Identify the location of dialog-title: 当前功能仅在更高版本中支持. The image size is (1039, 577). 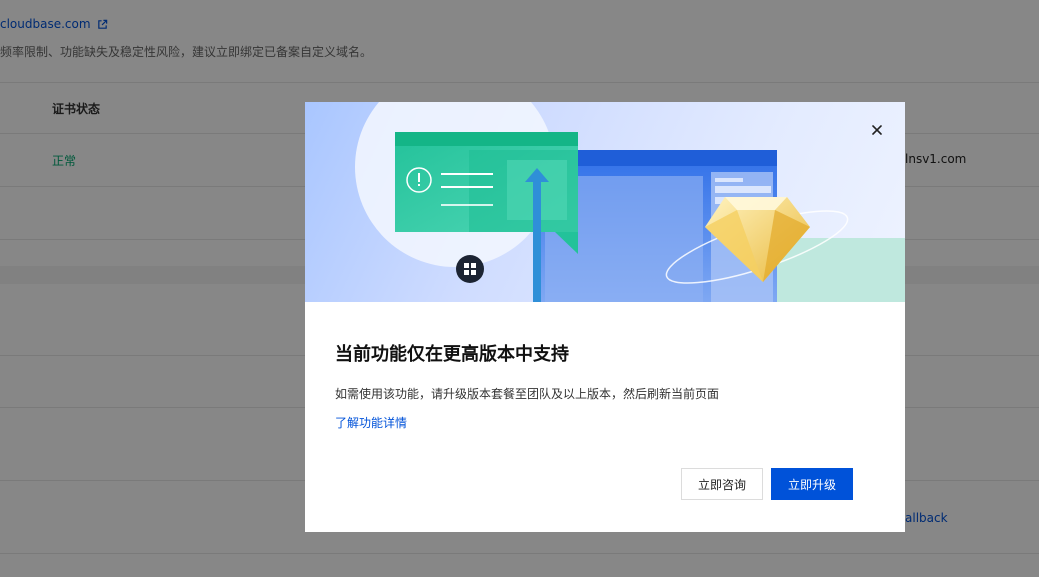
(452, 354).